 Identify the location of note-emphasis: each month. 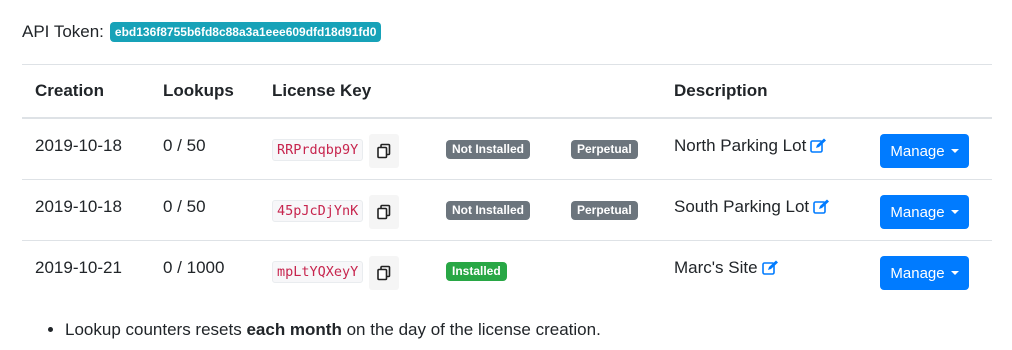
(294, 329).